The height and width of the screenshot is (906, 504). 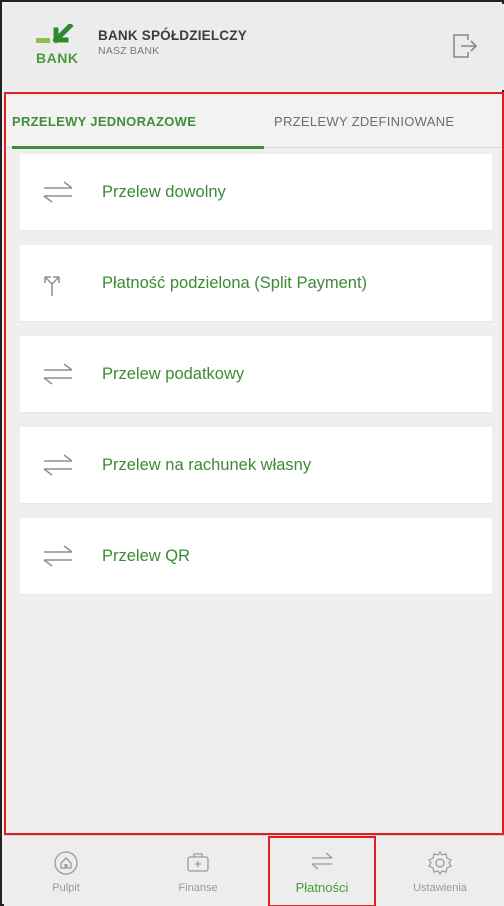 I want to click on list-item-przelew-dowolny: Przelew dowolny, so click(x=256, y=192).